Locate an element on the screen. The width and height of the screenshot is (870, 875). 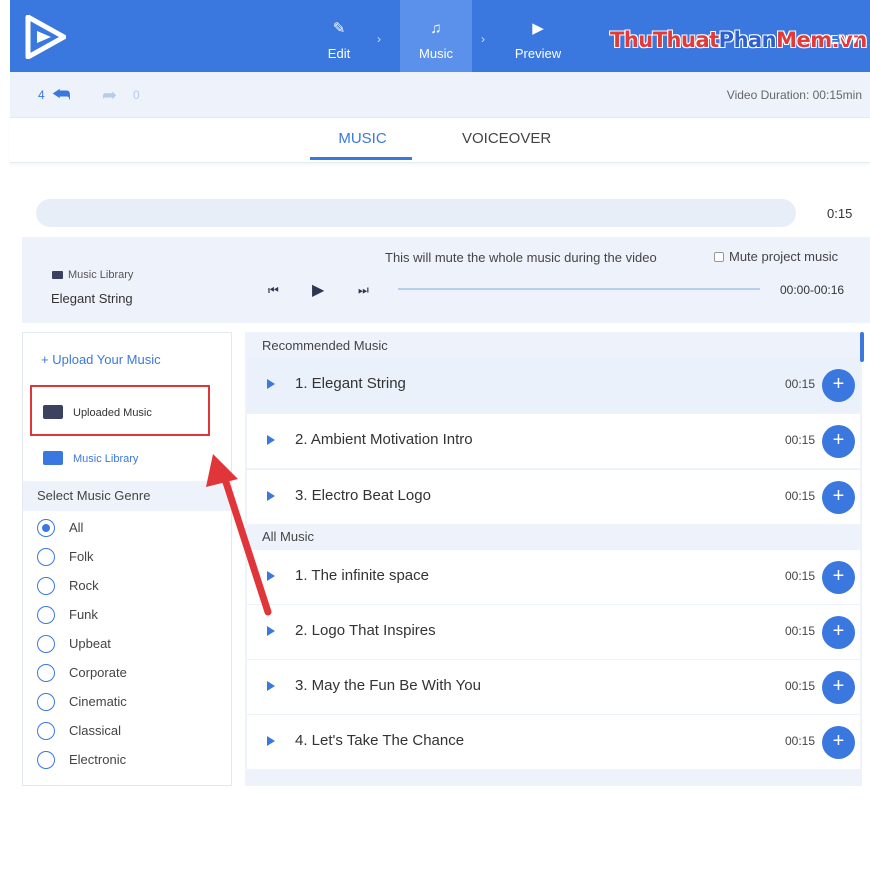
genre-label: Corporate is located at coordinates (98, 672).